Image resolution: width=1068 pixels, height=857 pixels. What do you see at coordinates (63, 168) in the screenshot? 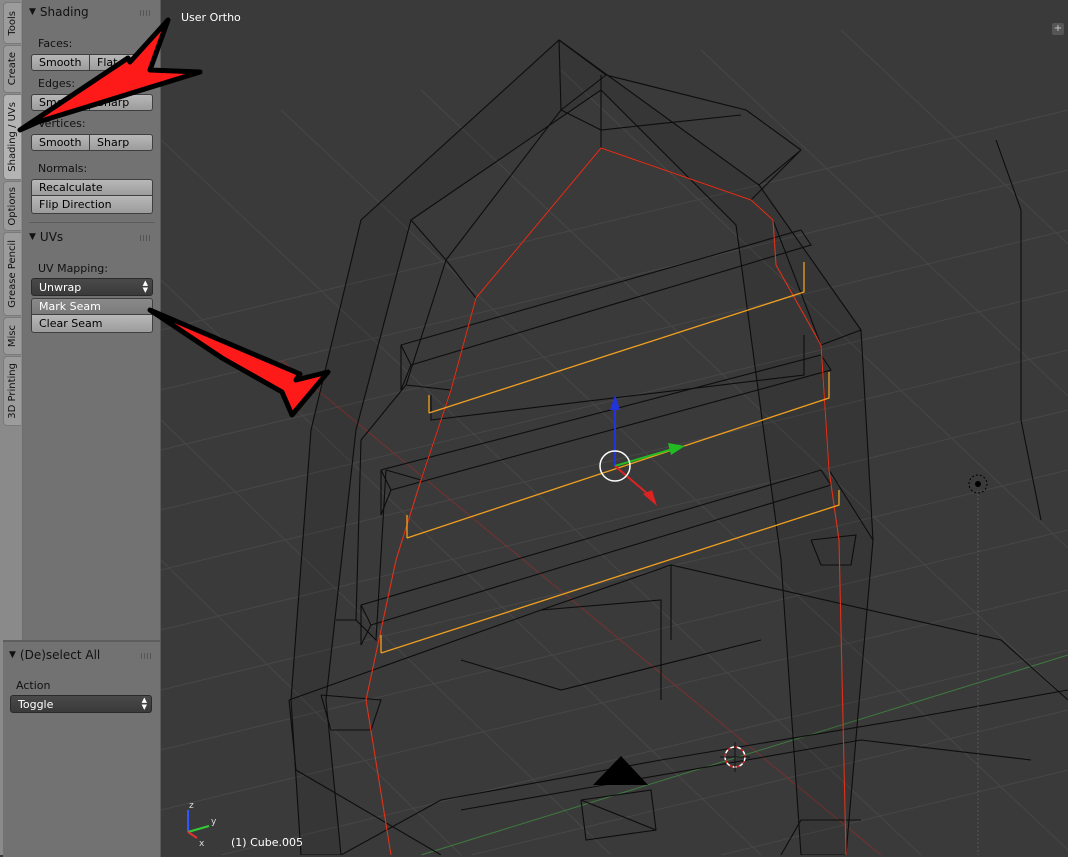
I see `normals-label: Normals:` at bounding box center [63, 168].